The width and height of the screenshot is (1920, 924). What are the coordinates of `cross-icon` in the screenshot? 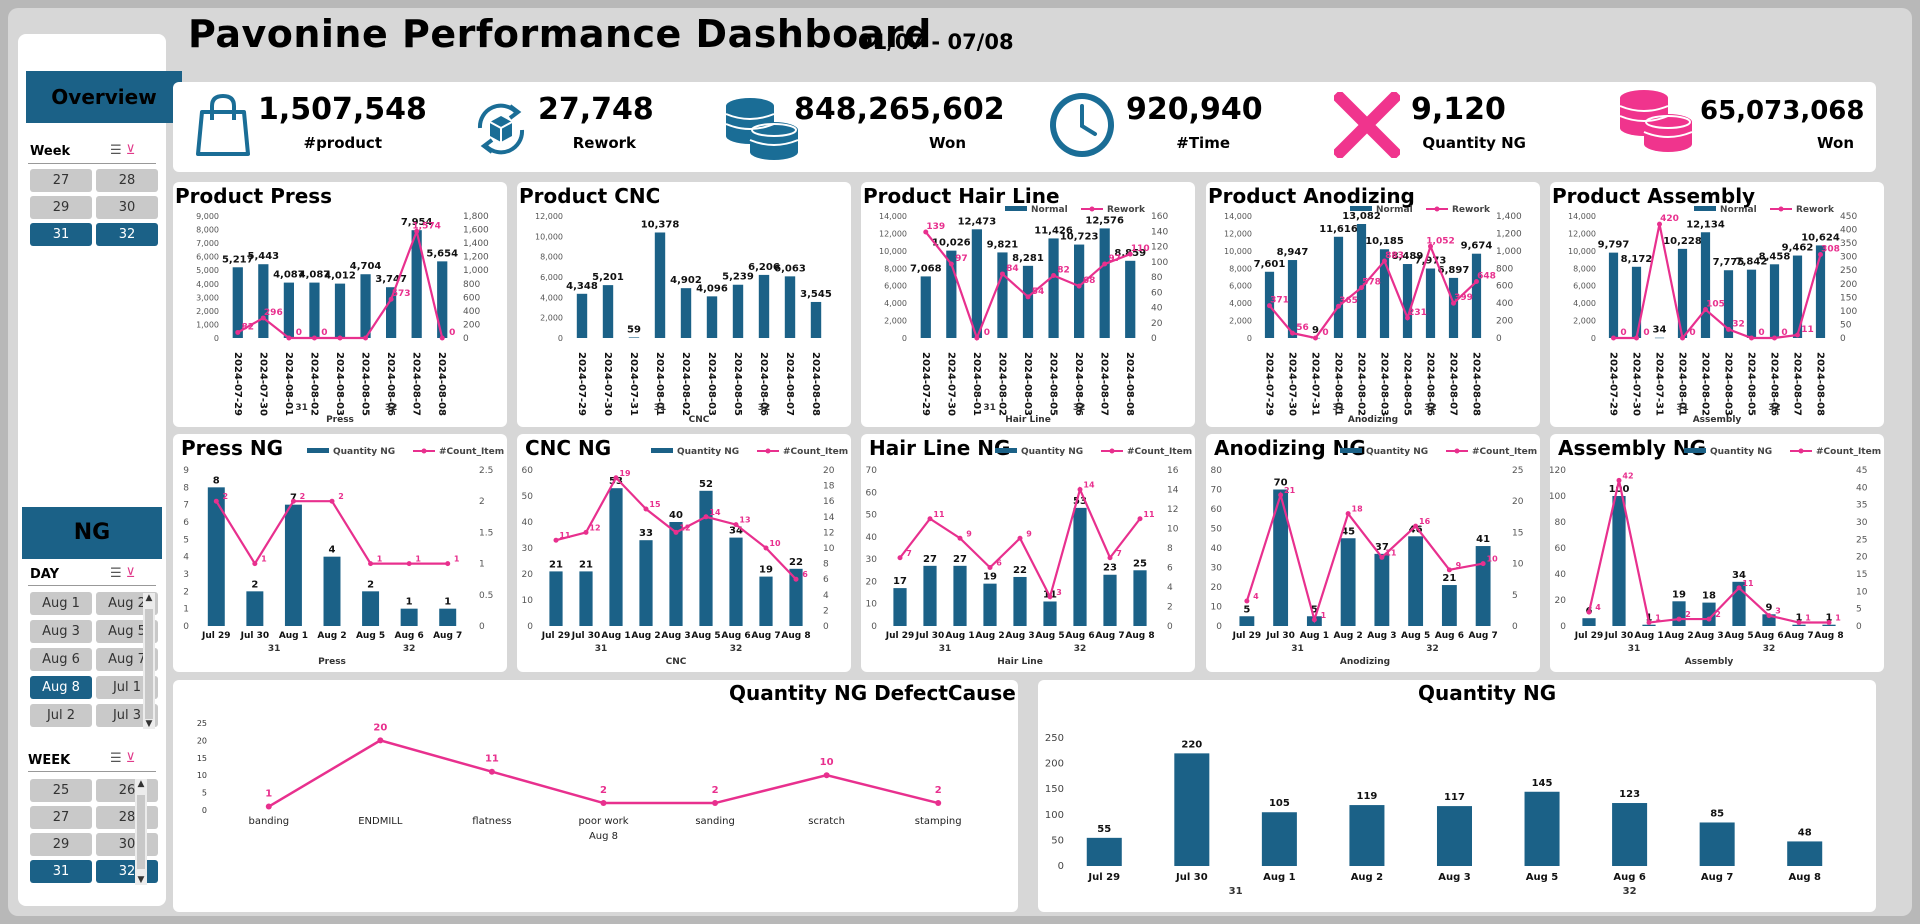 It's located at (1367, 125).